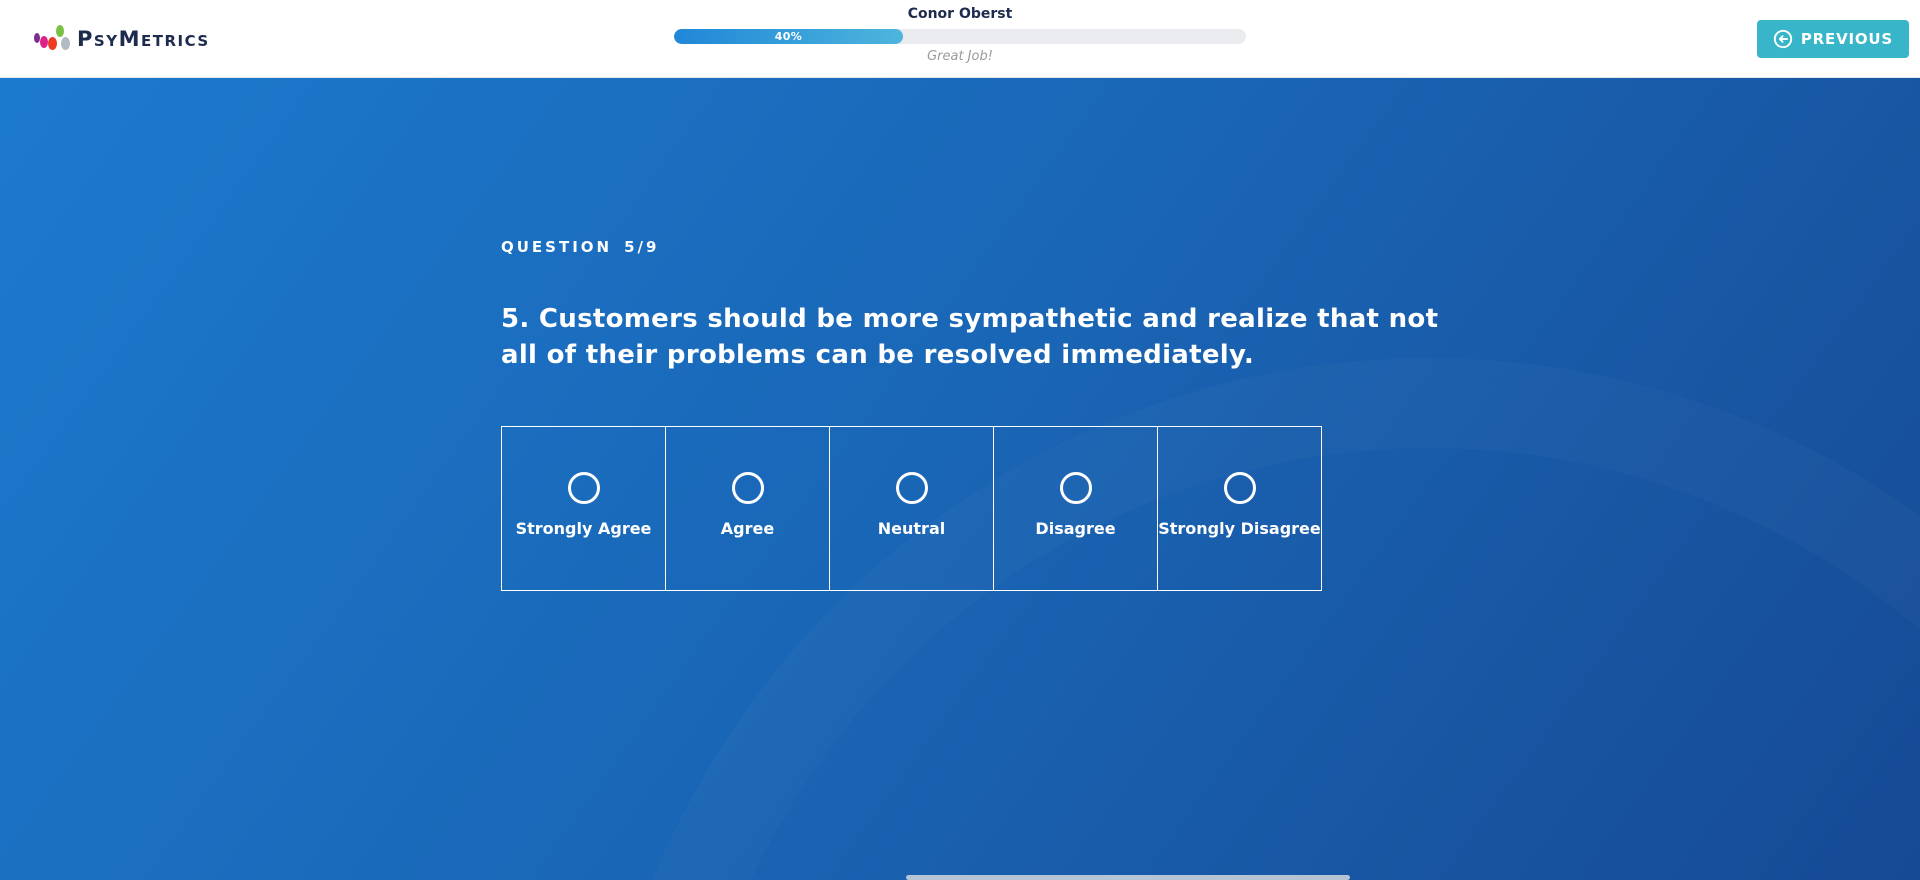 The height and width of the screenshot is (880, 1920). I want to click on encouragement-text: Great Job!, so click(960, 56).